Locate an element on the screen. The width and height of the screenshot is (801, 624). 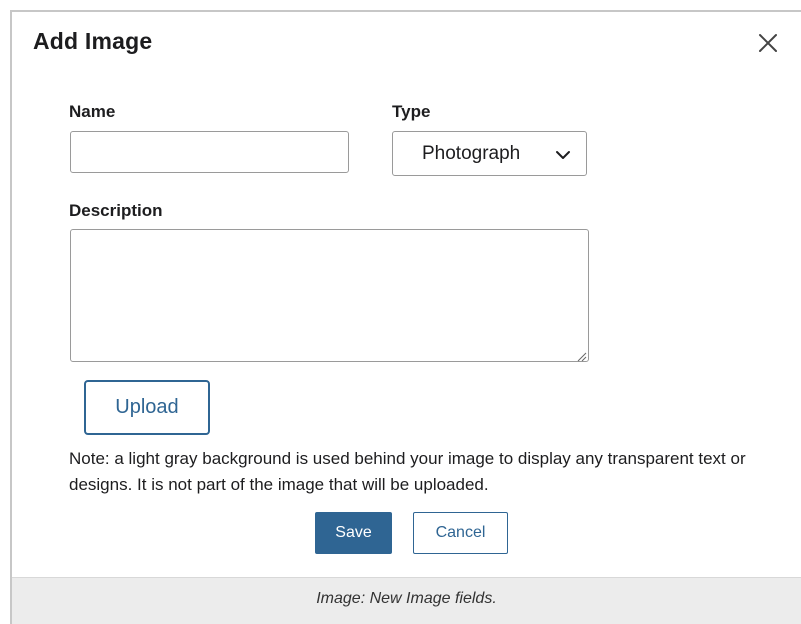
type-select-value: Photograph is located at coordinates (471, 153).